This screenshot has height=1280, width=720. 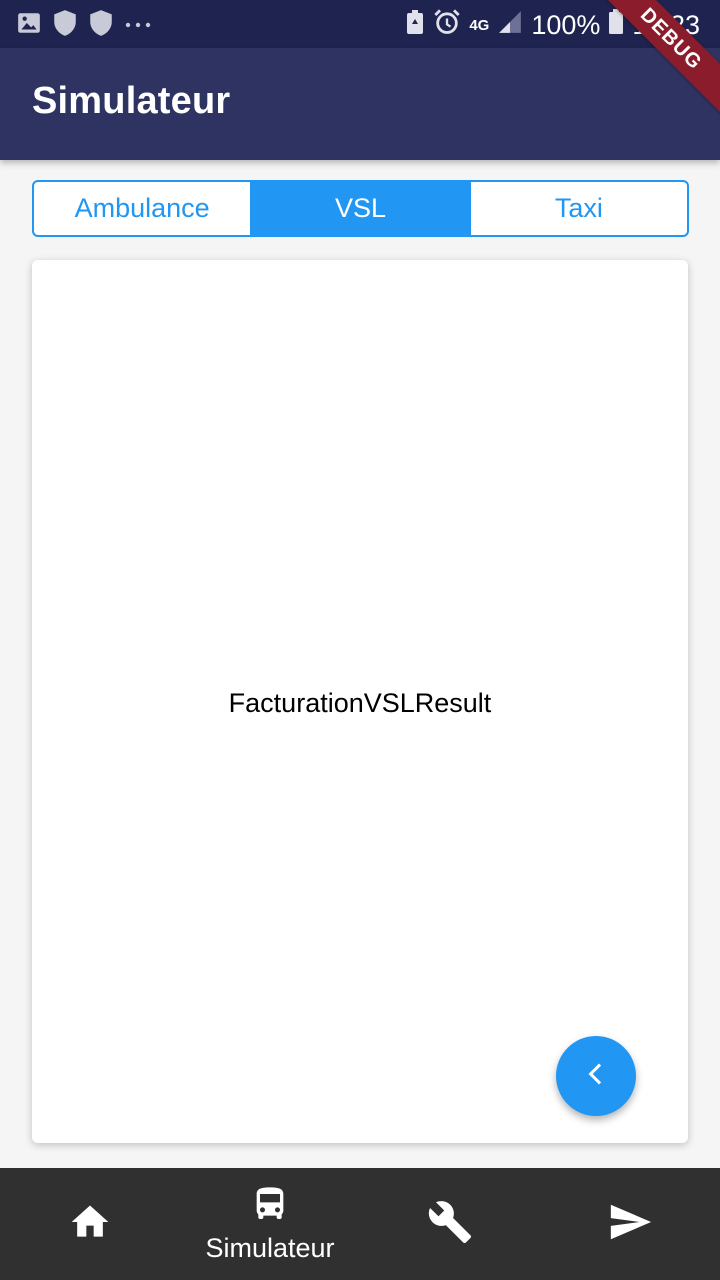 I want to click on nav-send, so click(x=630, y=1224).